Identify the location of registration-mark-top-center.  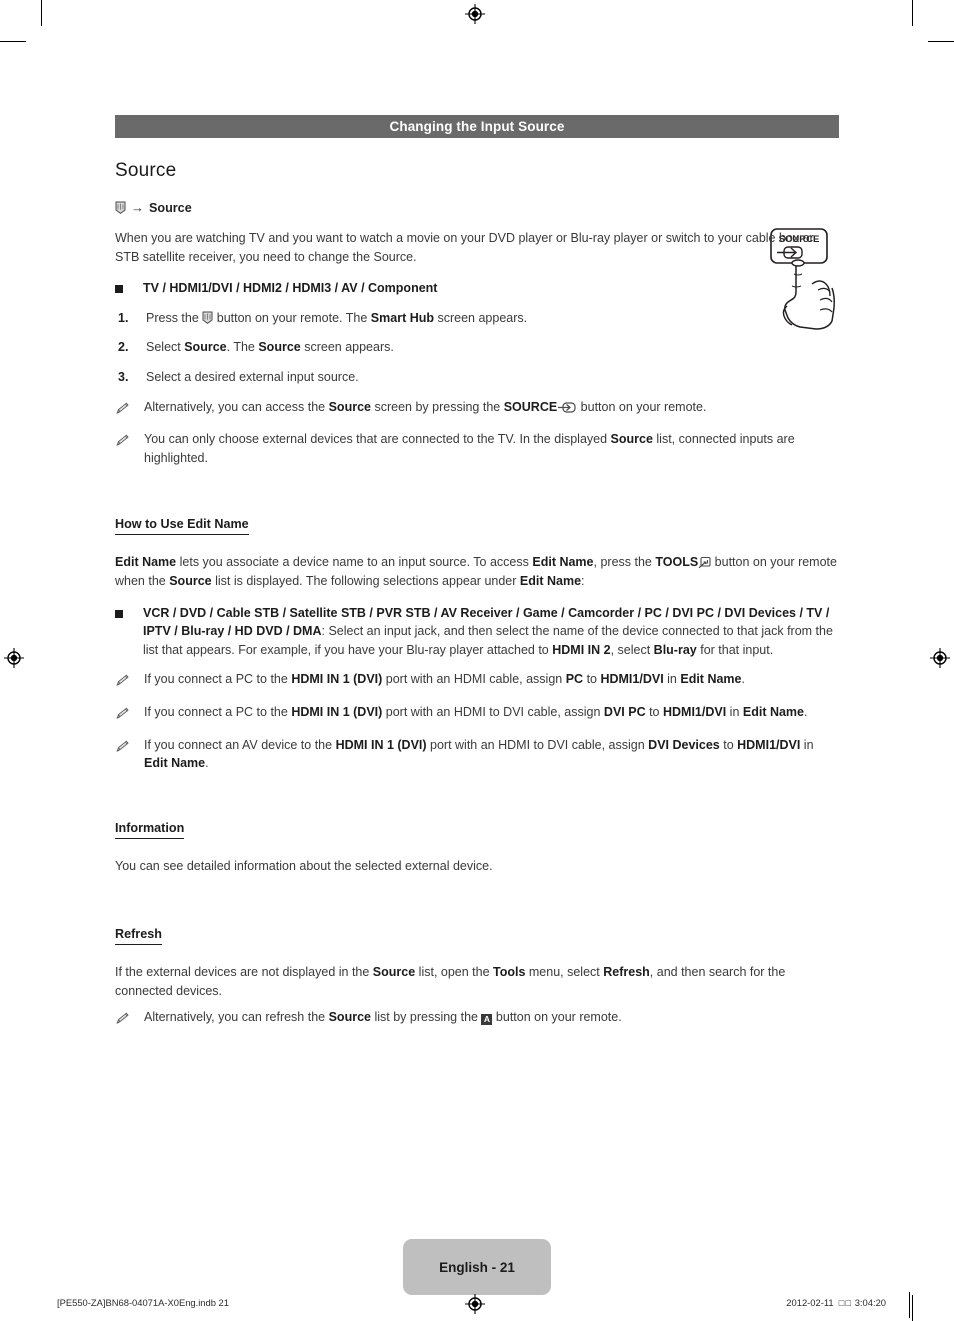
(475, 14).